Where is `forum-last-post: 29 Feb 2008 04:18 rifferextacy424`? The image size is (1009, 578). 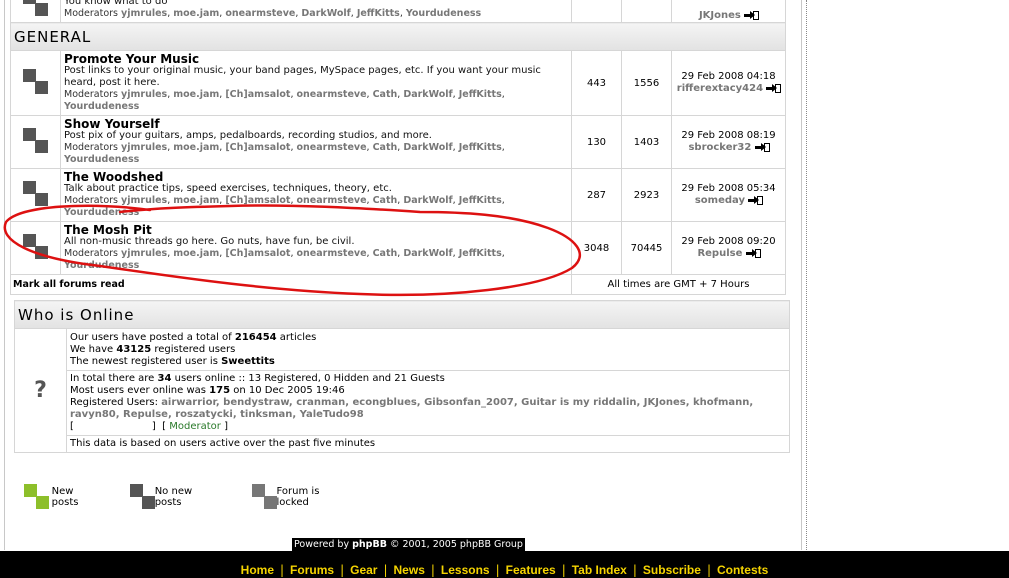
forum-last-post: 29 Feb 2008 04:18 rifferextacy424 is located at coordinates (728, 83).